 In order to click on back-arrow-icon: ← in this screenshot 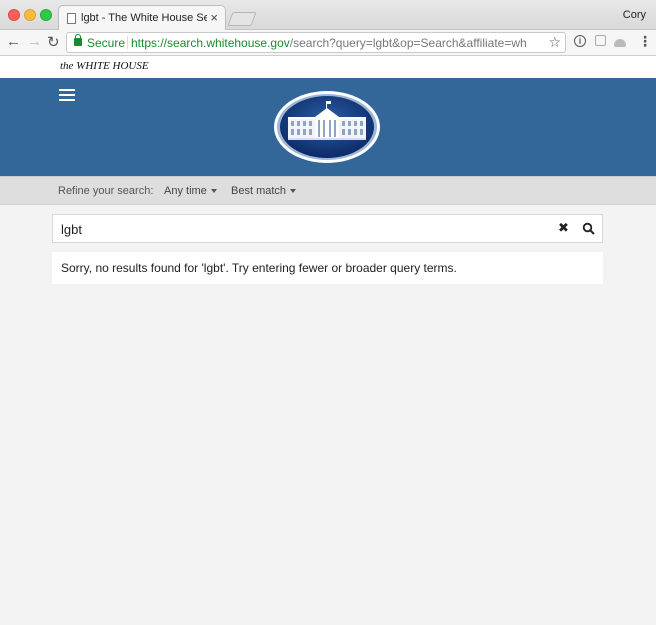, I will do `click(13, 41)`.